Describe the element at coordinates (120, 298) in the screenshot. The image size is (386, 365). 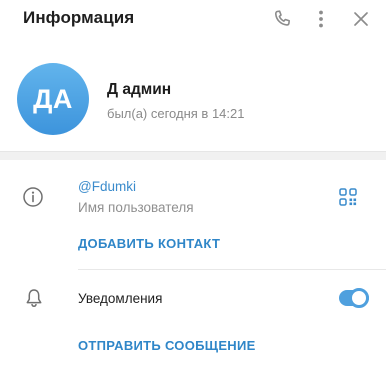
I see `notifications-label: Уведомления` at that location.